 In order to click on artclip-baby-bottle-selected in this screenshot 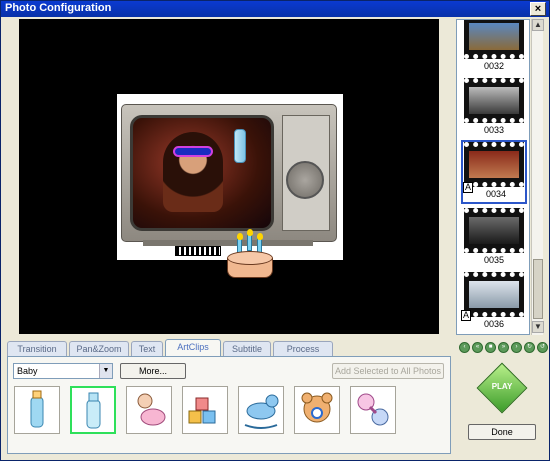, I will do `click(93, 410)`.